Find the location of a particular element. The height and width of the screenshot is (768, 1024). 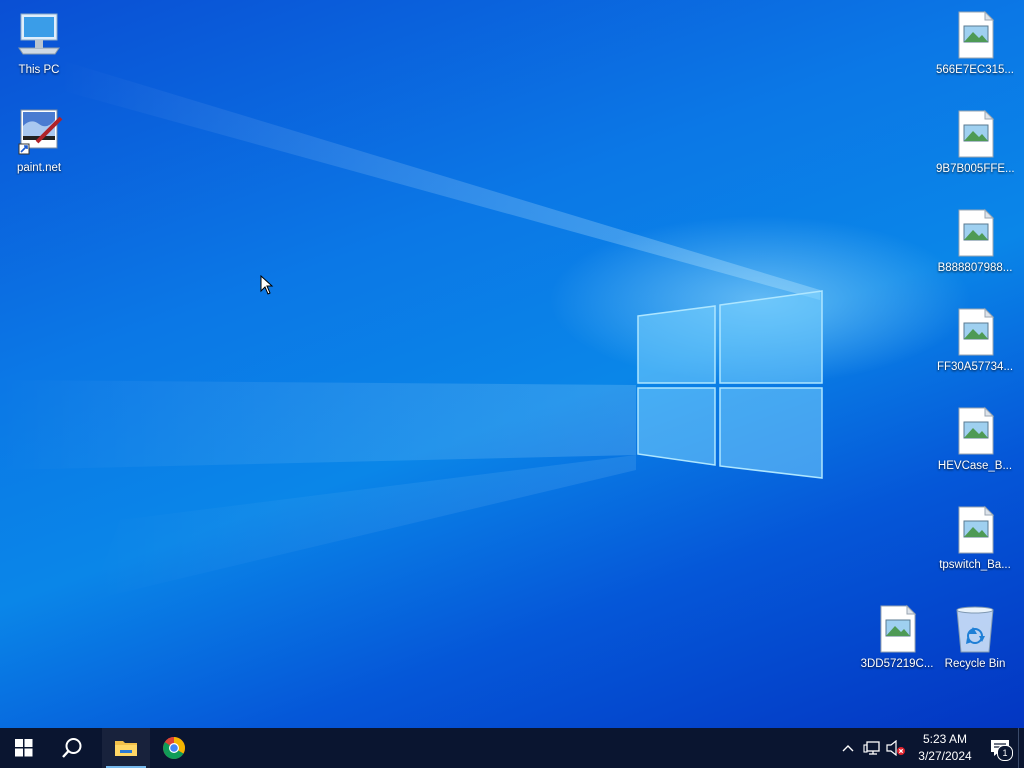

taskbar: 5:23 AM 3/27/2024 1 is located at coordinates (512, 748).